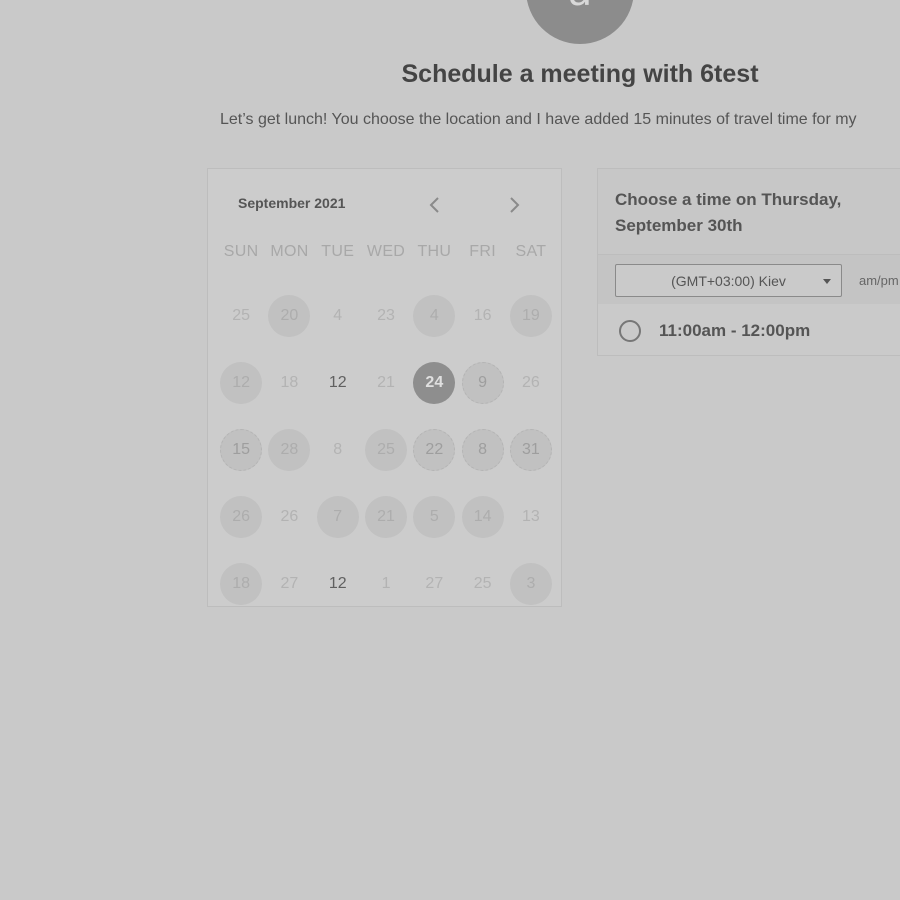 Image resolution: width=900 pixels, height=900 pixels. I want to click on calendar-day-selected: 24, so click(434, 382).